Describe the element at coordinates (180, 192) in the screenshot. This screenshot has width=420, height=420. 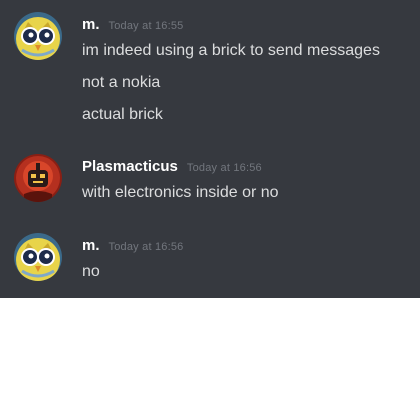
I see `message-text: with electronics inside or no` at that location.